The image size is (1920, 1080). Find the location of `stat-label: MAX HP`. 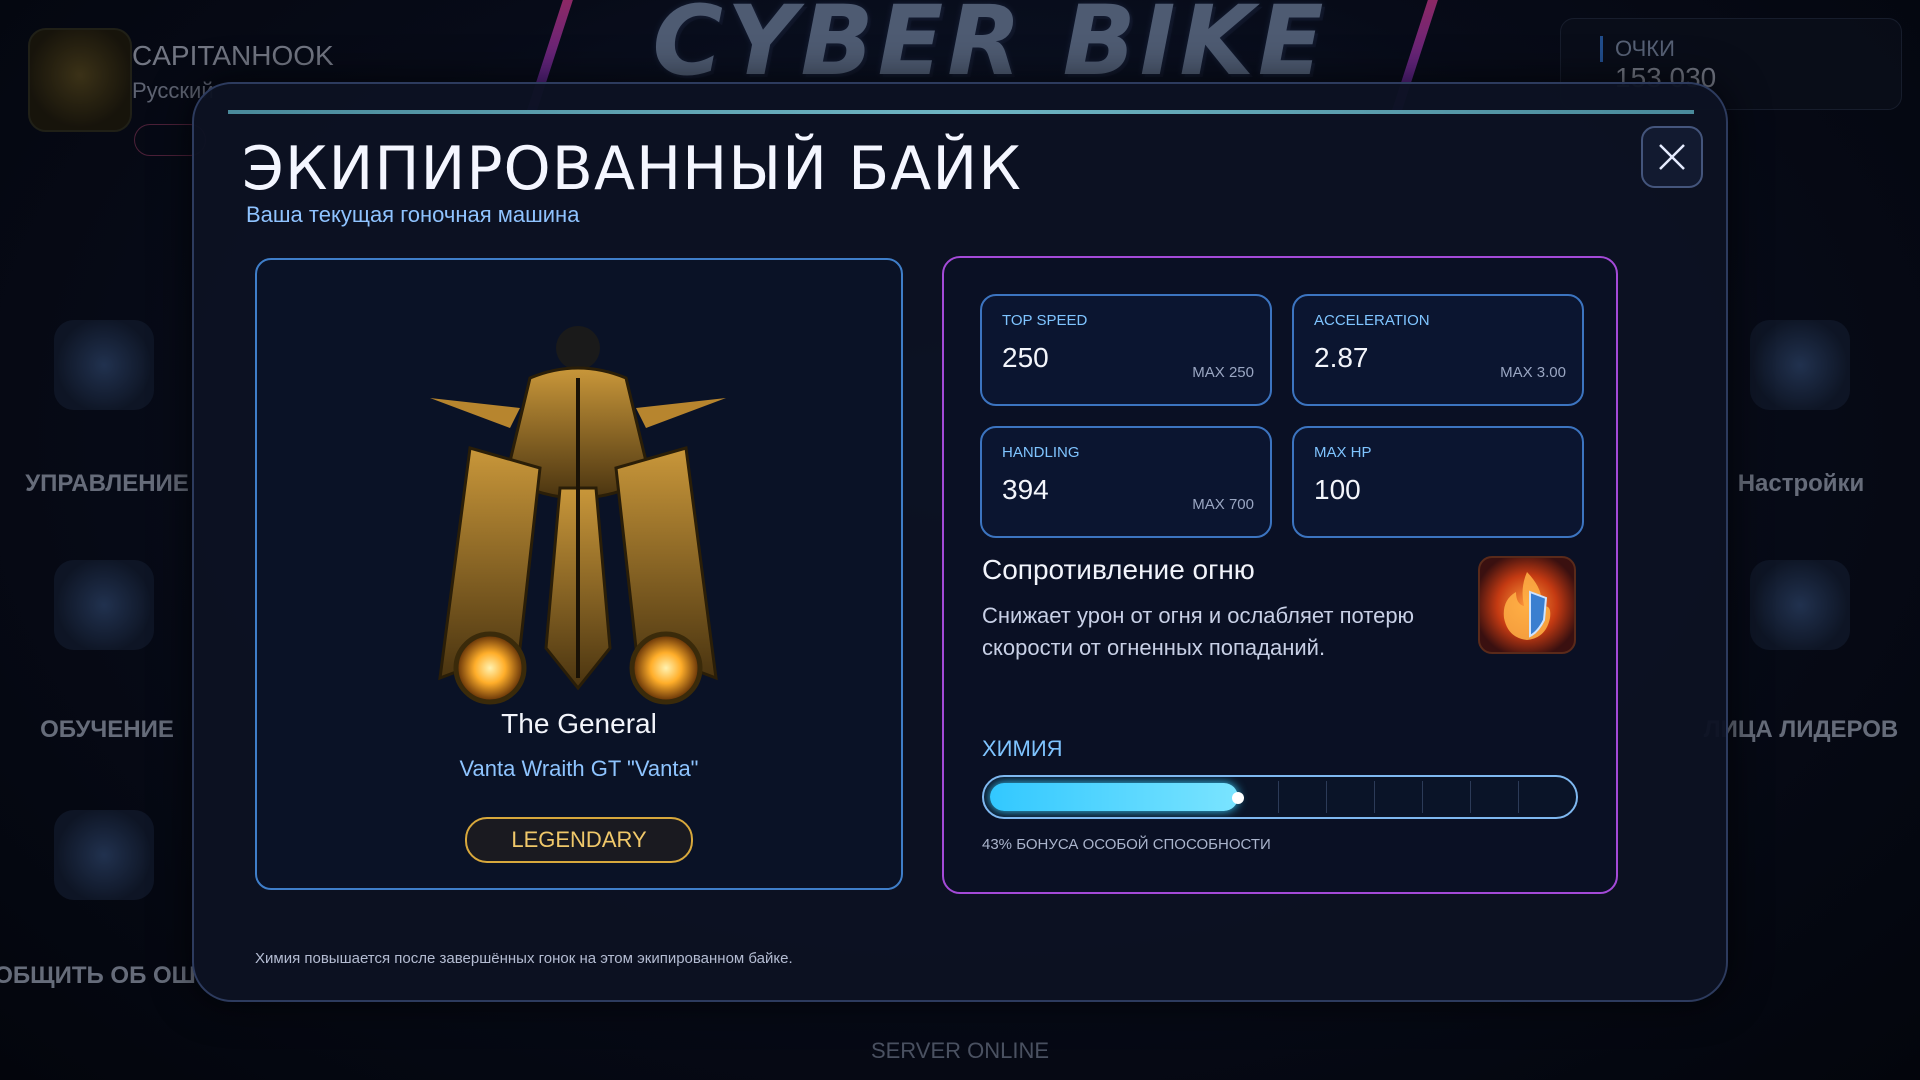

stat-label: MAX HP is located at coordinates (1343, 452).